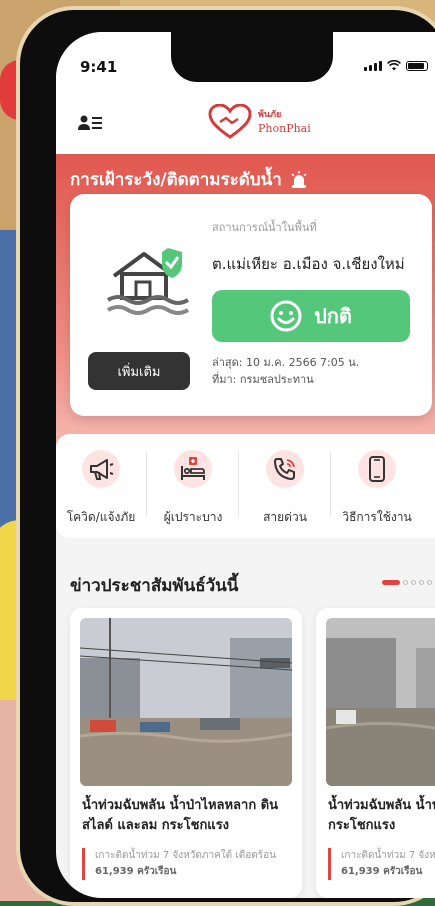 This screenshot has width=435, height=906. I want to click on battery-icon, so click(417, 66).